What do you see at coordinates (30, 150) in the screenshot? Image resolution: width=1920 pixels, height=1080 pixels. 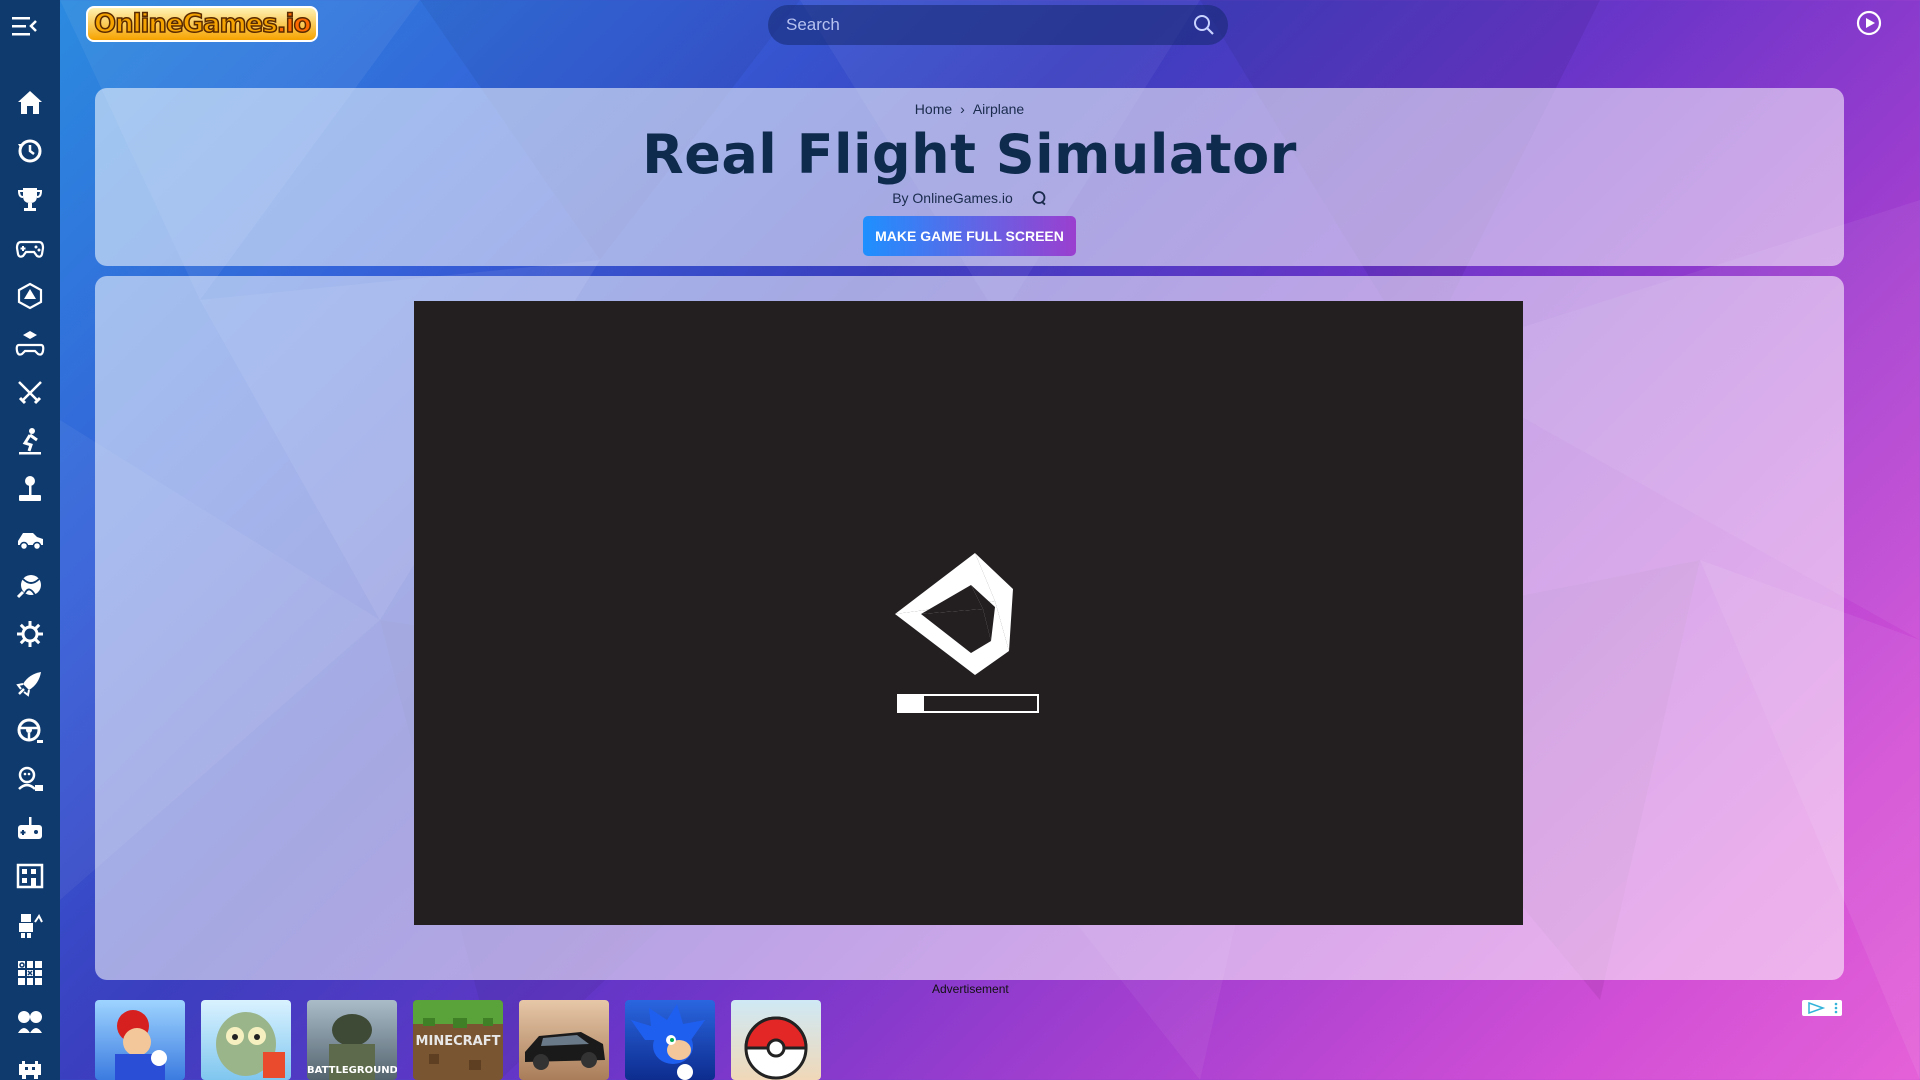 I see `history-icon` at bounding box center [30, 150].